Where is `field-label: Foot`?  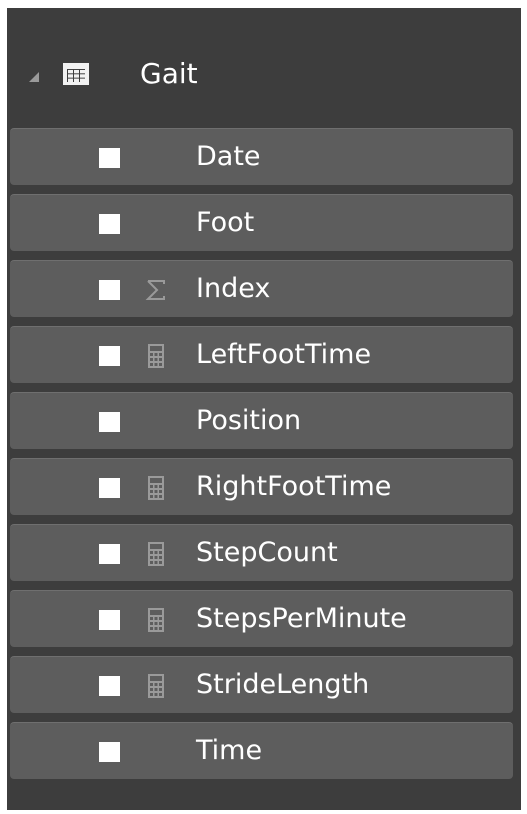
field-label: Foot is located at coordinates (225, 222).